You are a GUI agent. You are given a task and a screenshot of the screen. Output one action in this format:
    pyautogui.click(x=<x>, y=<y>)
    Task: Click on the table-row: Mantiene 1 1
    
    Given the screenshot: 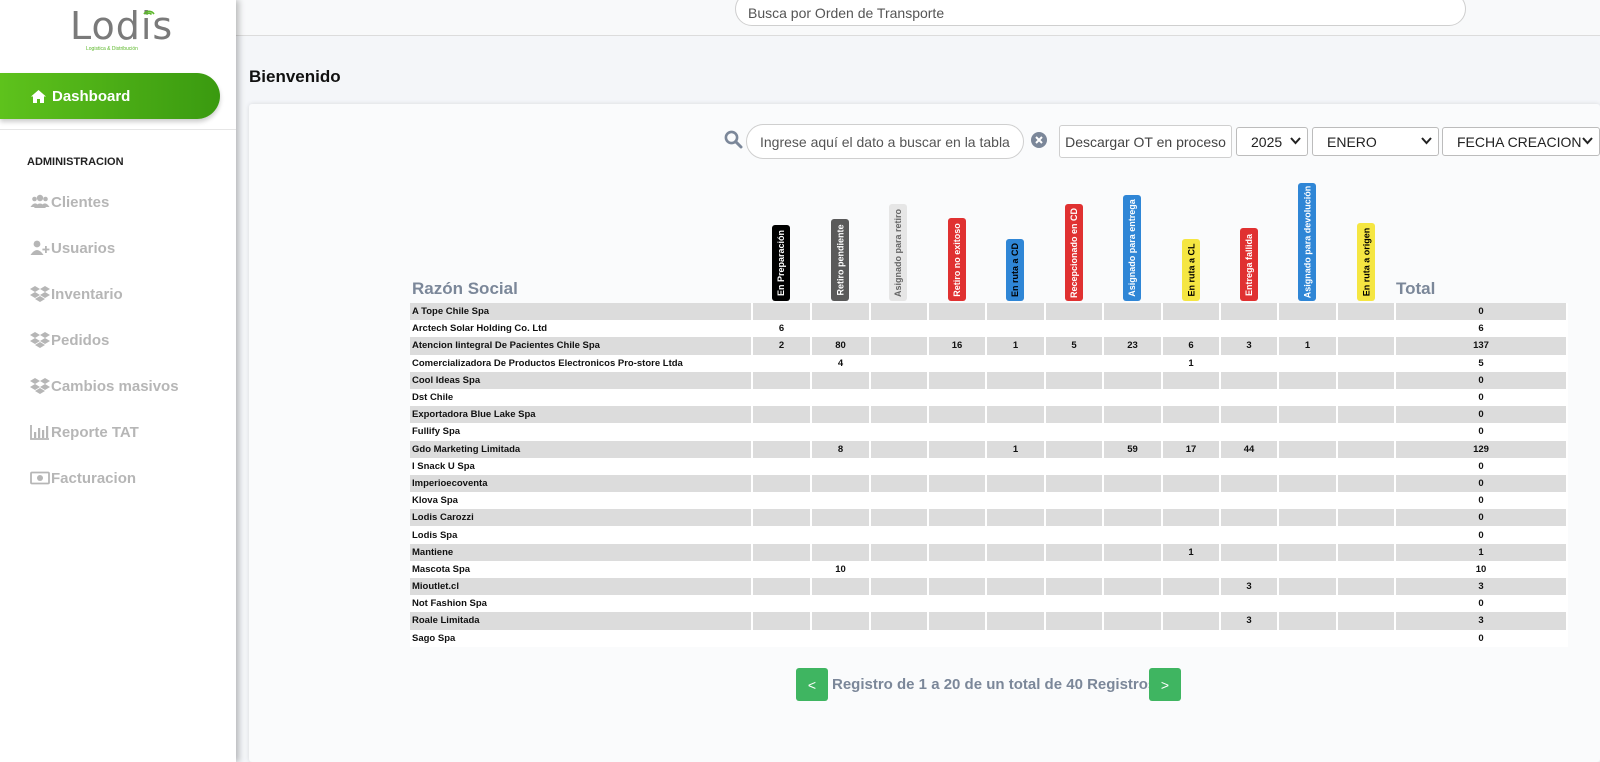 What is the action you would take?
    pyautogui.click(x=989, y=552)
    